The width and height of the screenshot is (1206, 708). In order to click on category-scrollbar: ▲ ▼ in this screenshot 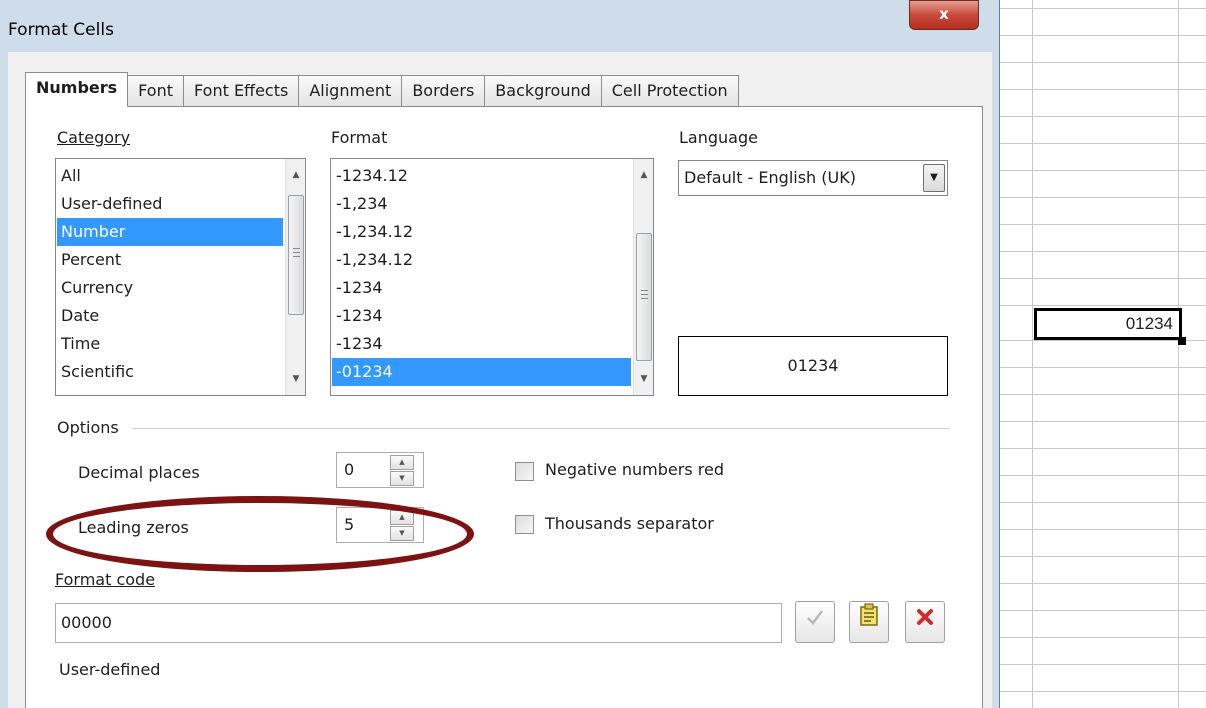, I will do `click(295, 277)`.